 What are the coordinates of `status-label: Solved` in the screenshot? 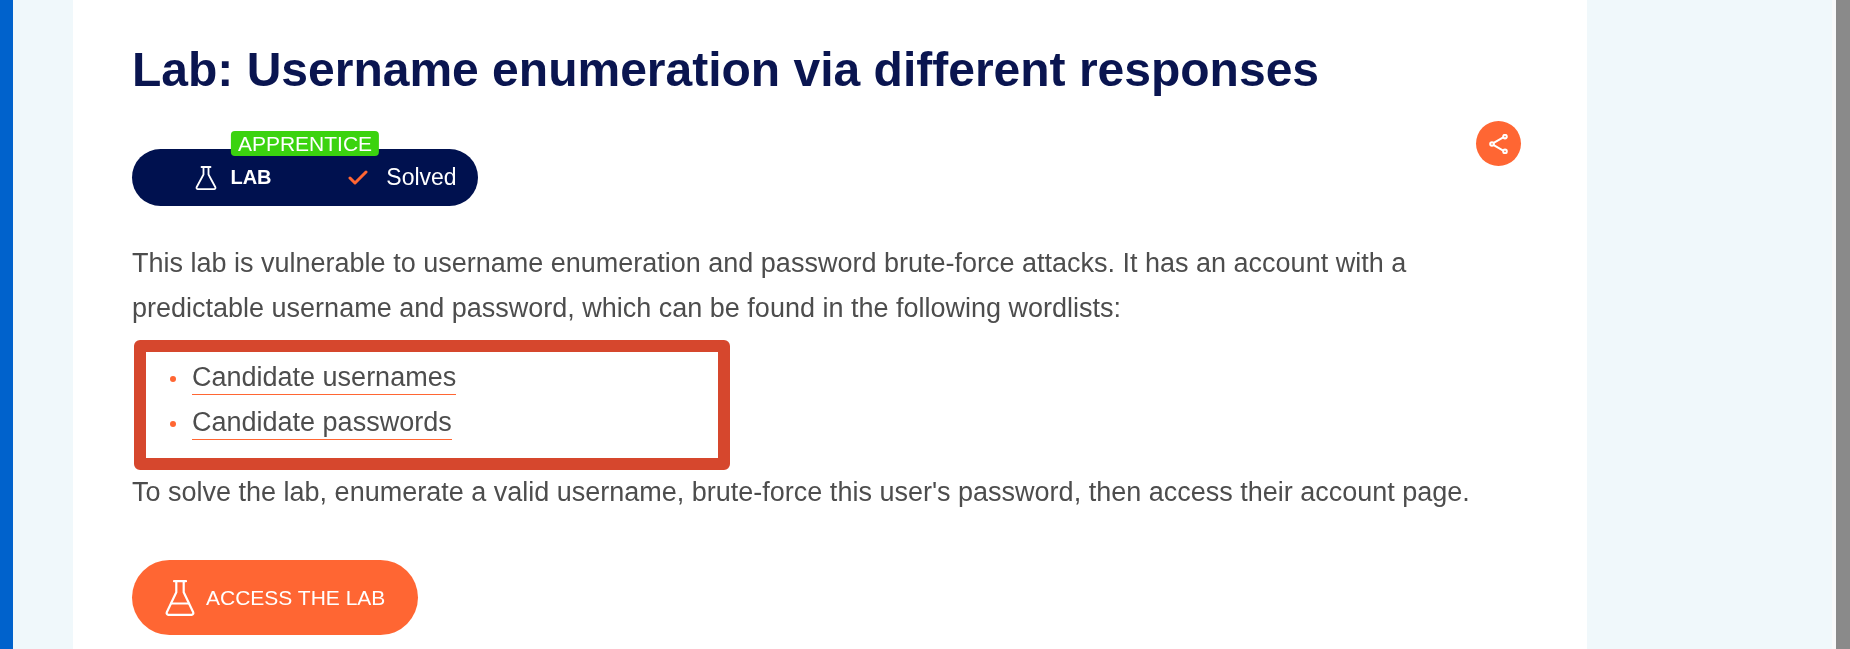 It's located at (421, 177).